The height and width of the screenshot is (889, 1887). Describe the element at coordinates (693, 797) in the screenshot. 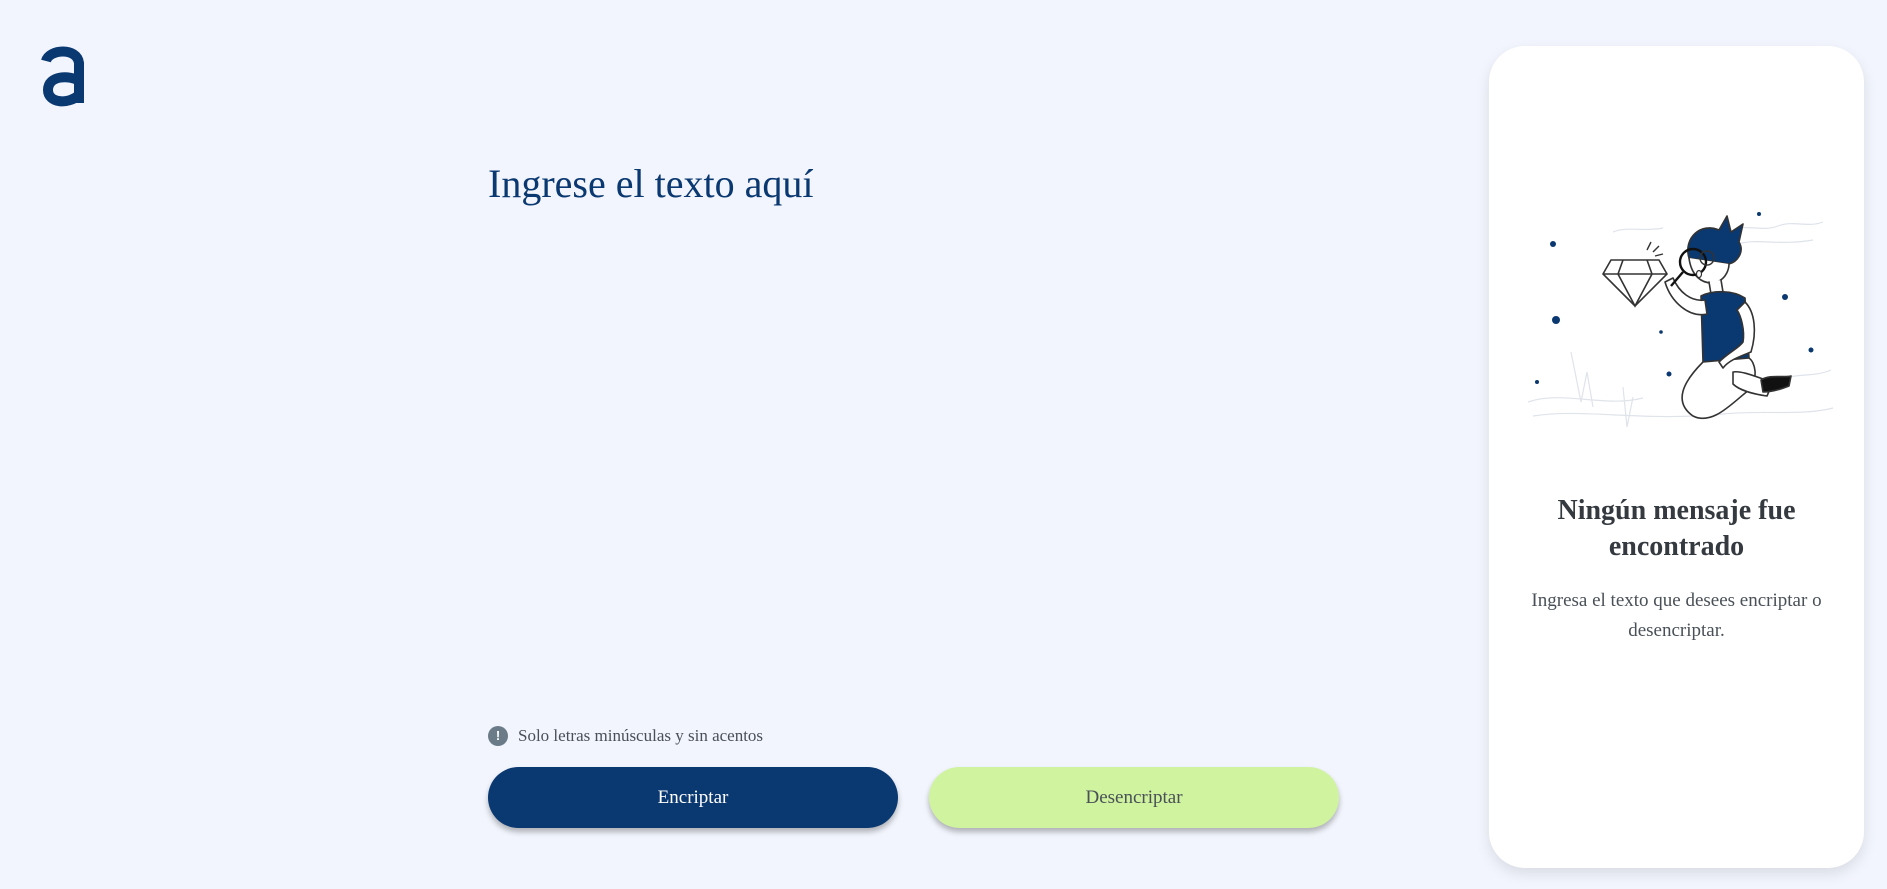

I see `encrypt-button: Encriptar` at that location.